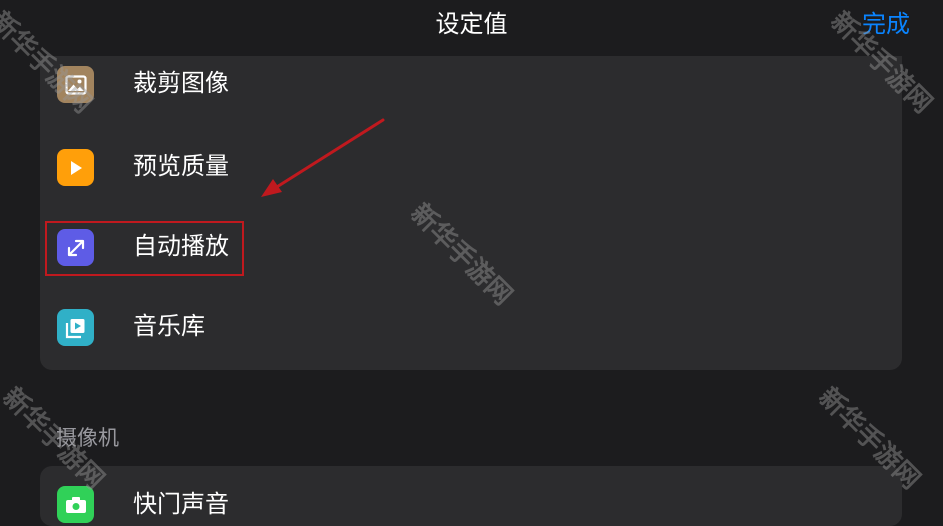  What do you see at coordinates (471, 90) in the screenshot?
I see `list-item-crop-image: 裁剪图像` at bounding box center [471, 90].